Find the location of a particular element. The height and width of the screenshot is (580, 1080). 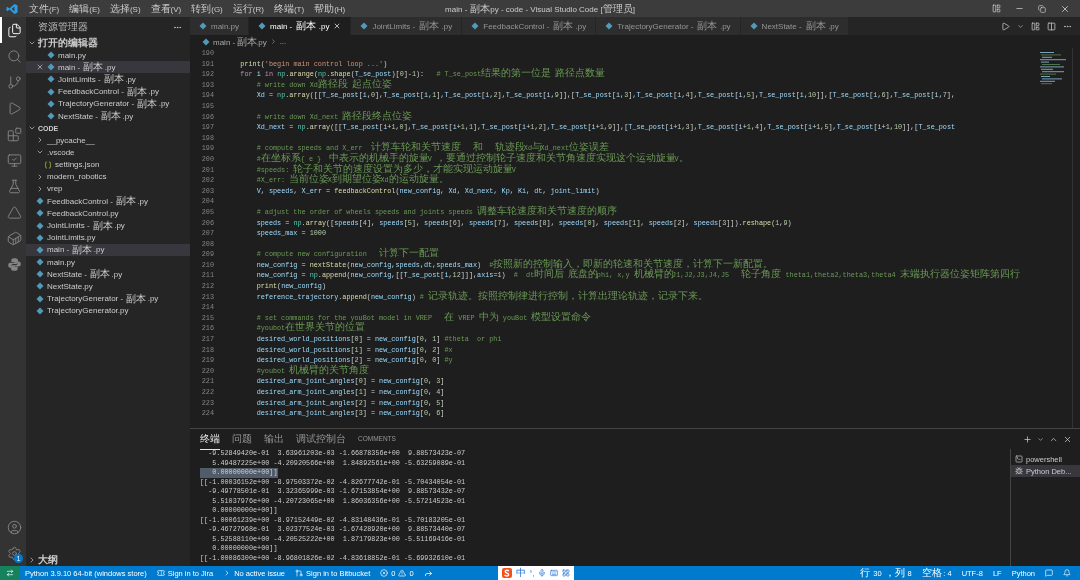

open-editor-item: main - 副本.py is located at coordinates (108, 67).